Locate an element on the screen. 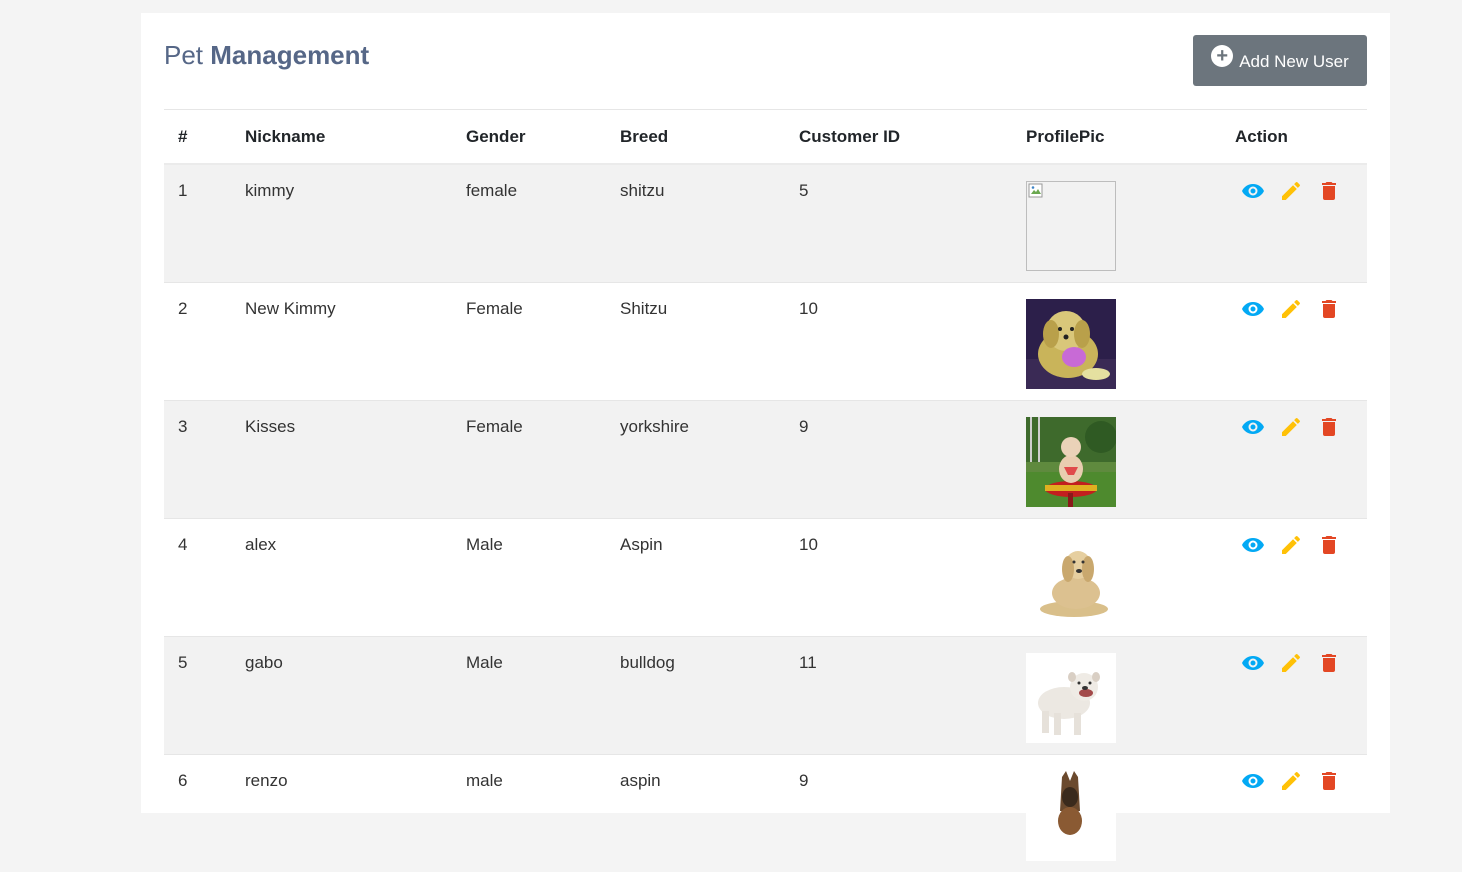 The image size is (1462, 872). column-header-number: # is located at coordinates (204, 137).